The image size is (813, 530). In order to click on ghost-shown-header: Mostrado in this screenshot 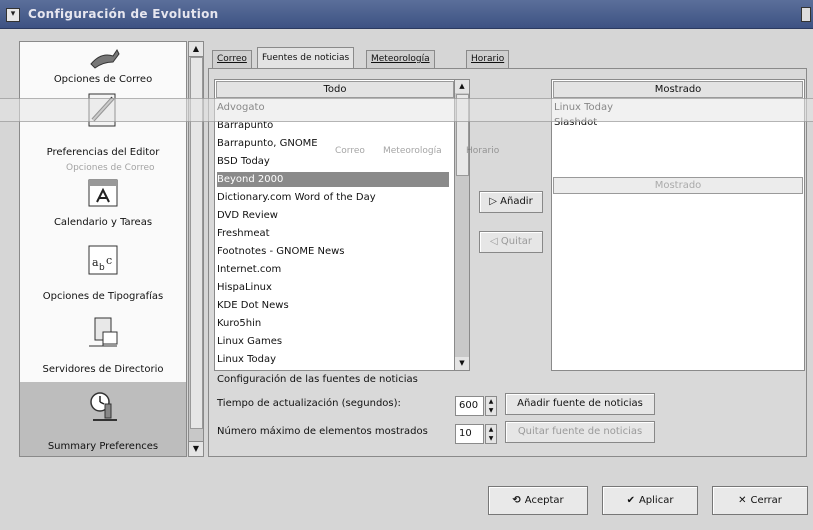, I will do `click(678, 185)`.